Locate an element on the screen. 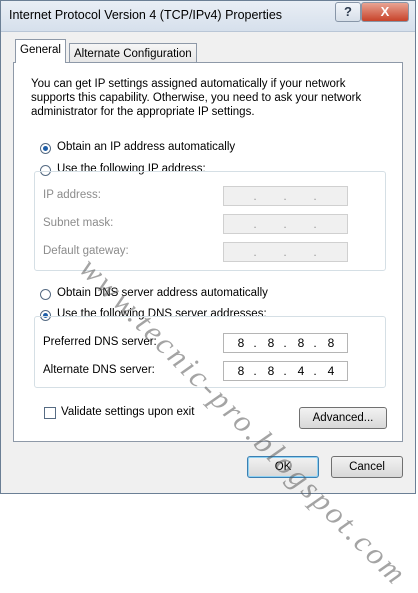  ok-button: OK is located at coordinates (283, 467).